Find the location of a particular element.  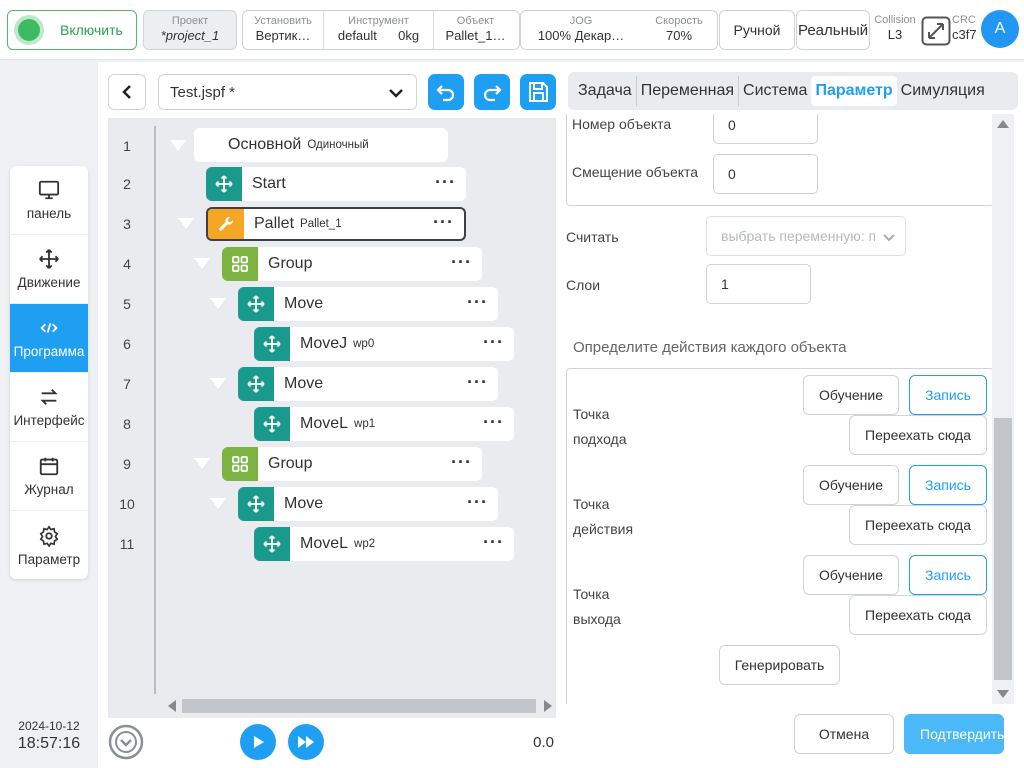

read-variable-select: выбрать переменную: п is located at coordinates (806, 236).